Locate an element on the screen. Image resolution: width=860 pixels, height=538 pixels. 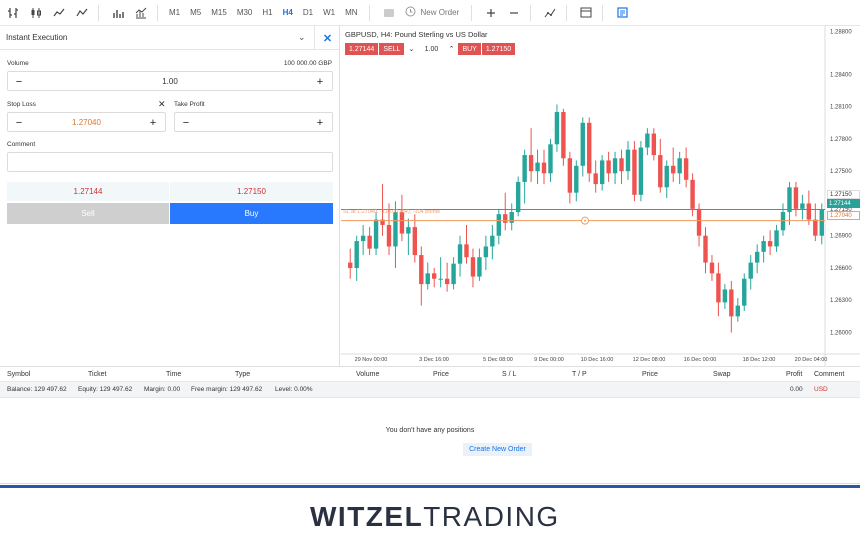
take-profit-stepper: − + is located at coordinates (253, 122).